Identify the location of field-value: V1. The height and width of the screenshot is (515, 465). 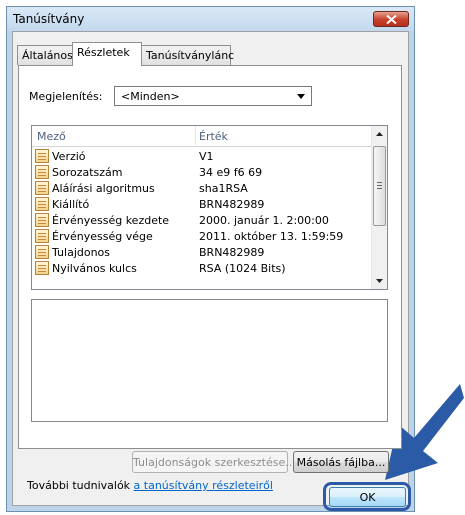
(206, 156).